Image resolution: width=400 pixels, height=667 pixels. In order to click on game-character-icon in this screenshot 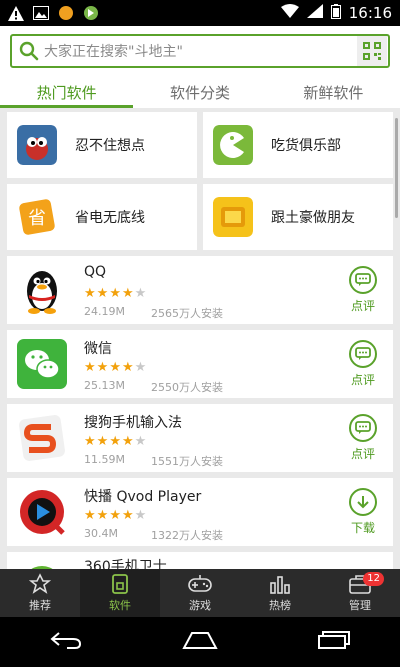, I will do `click(37, 145)`.